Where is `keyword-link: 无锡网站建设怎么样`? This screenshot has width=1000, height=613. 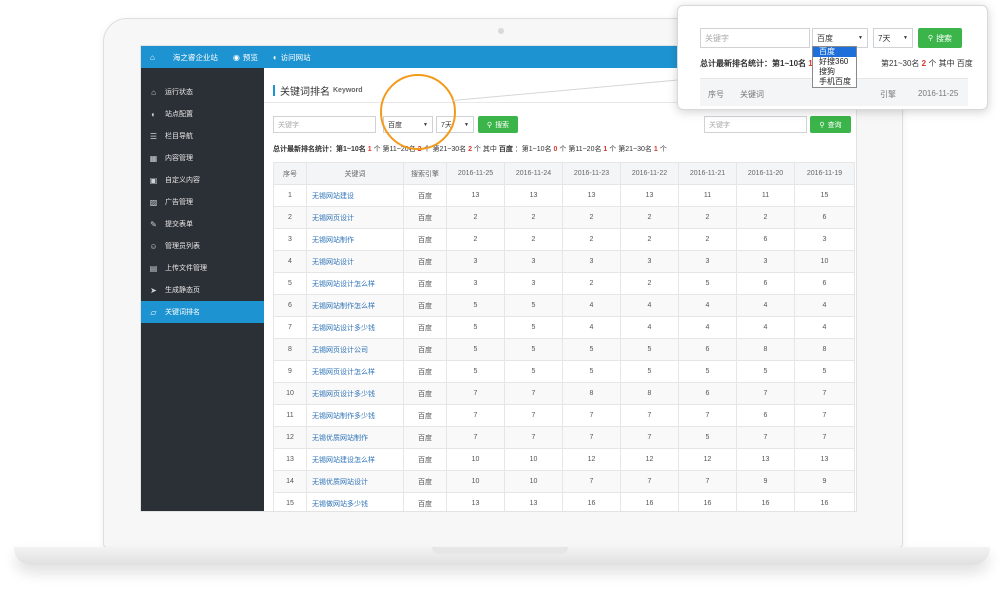
keyword-link: 无锡网站建设怎么样 is located at coordinates (355, 459).